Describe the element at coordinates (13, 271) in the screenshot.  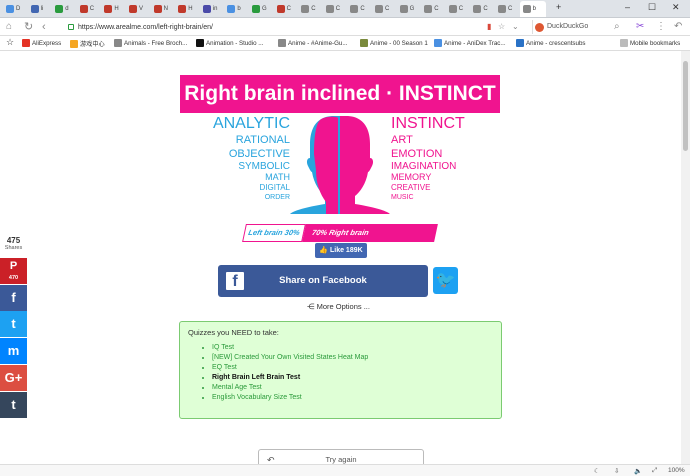
I see `share-pinterest-button: P 470` at that location.